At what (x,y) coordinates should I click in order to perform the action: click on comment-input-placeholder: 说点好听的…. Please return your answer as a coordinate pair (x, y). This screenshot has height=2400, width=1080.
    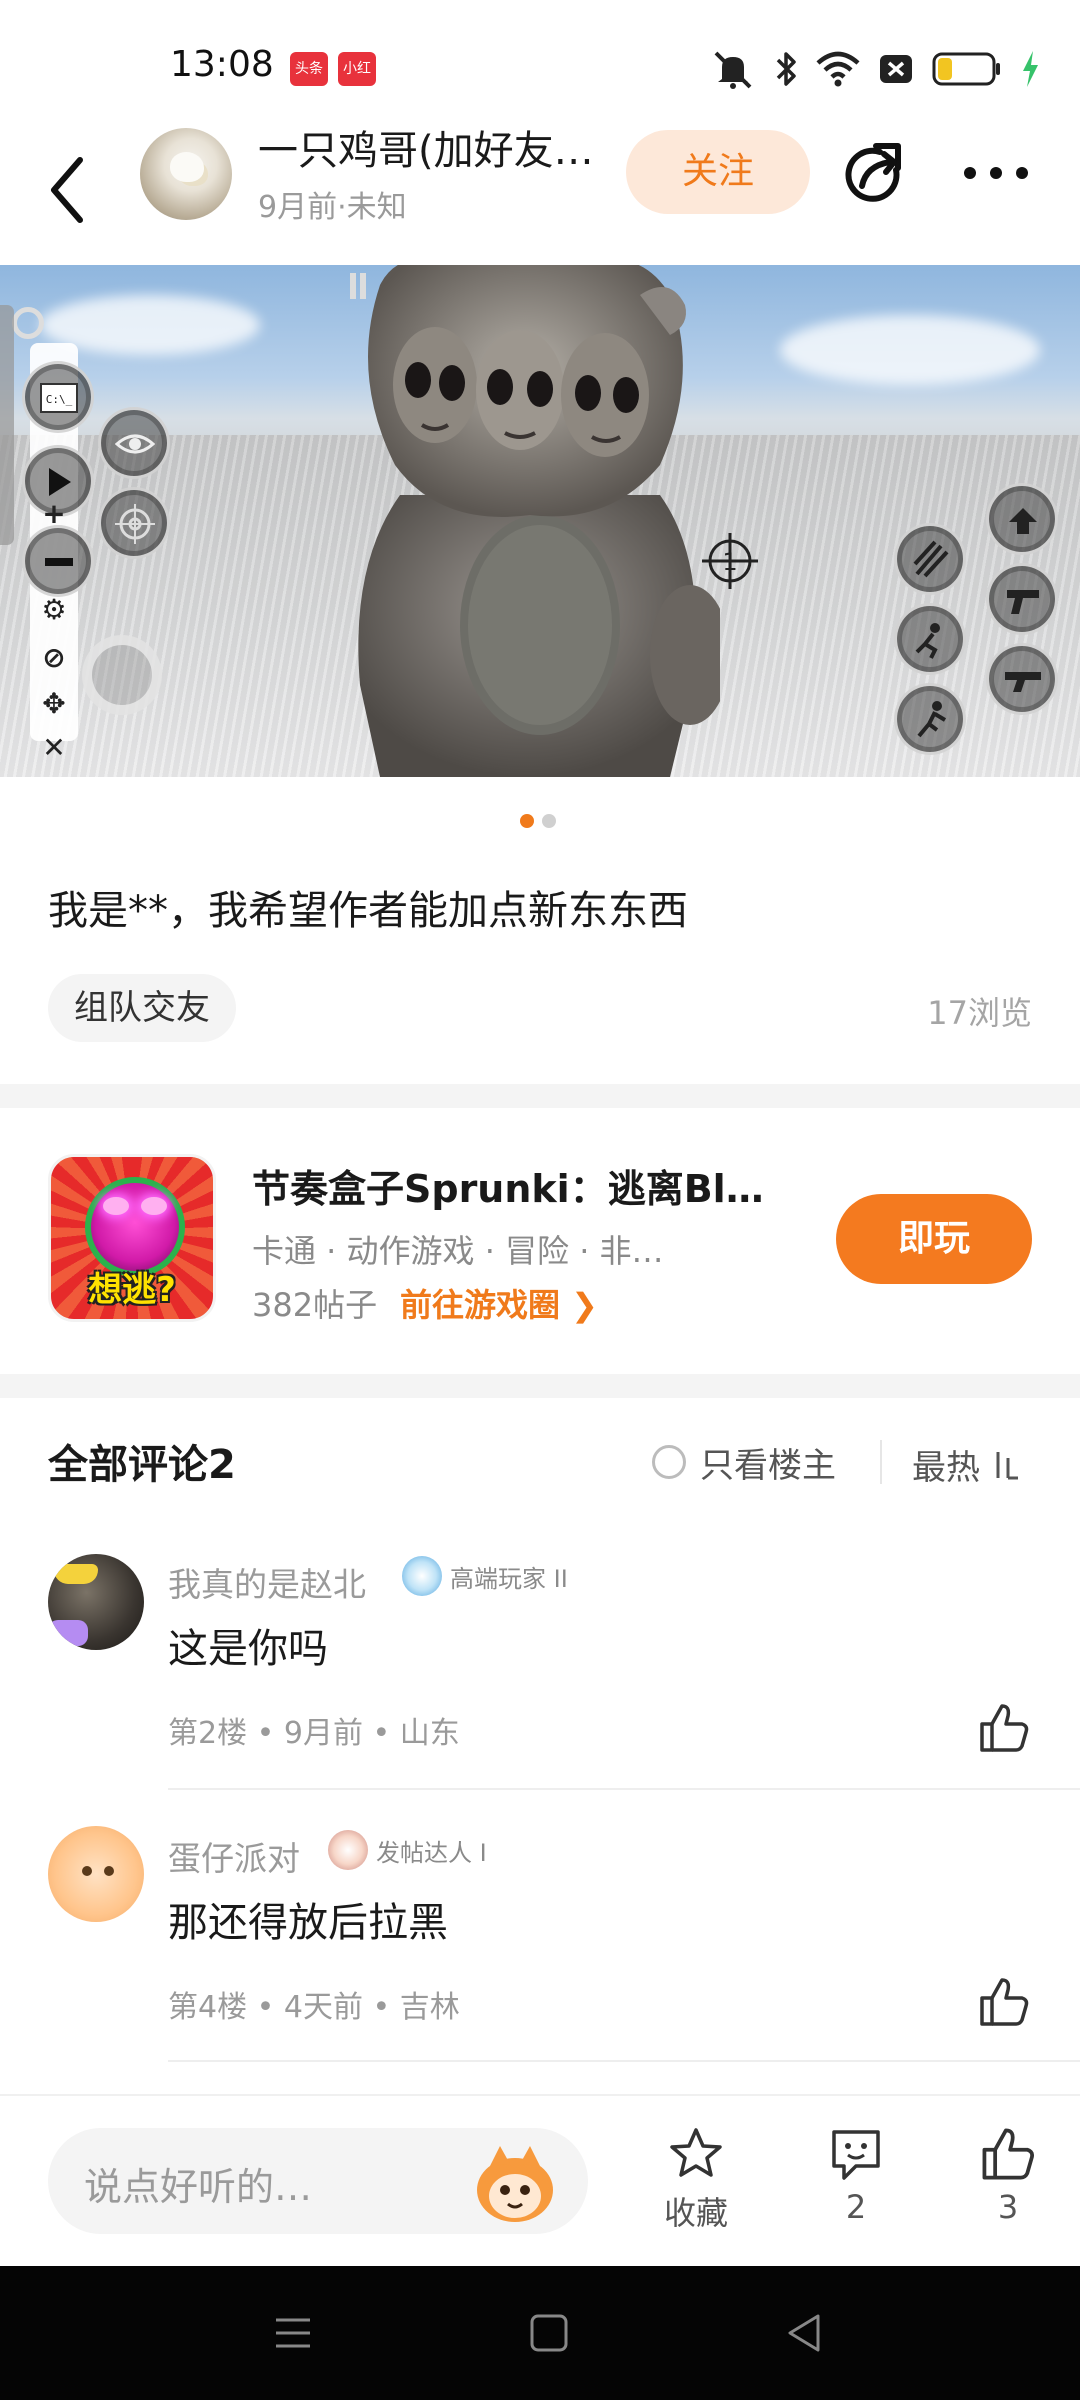
    Looking at the image, I should click on (198, 2187).